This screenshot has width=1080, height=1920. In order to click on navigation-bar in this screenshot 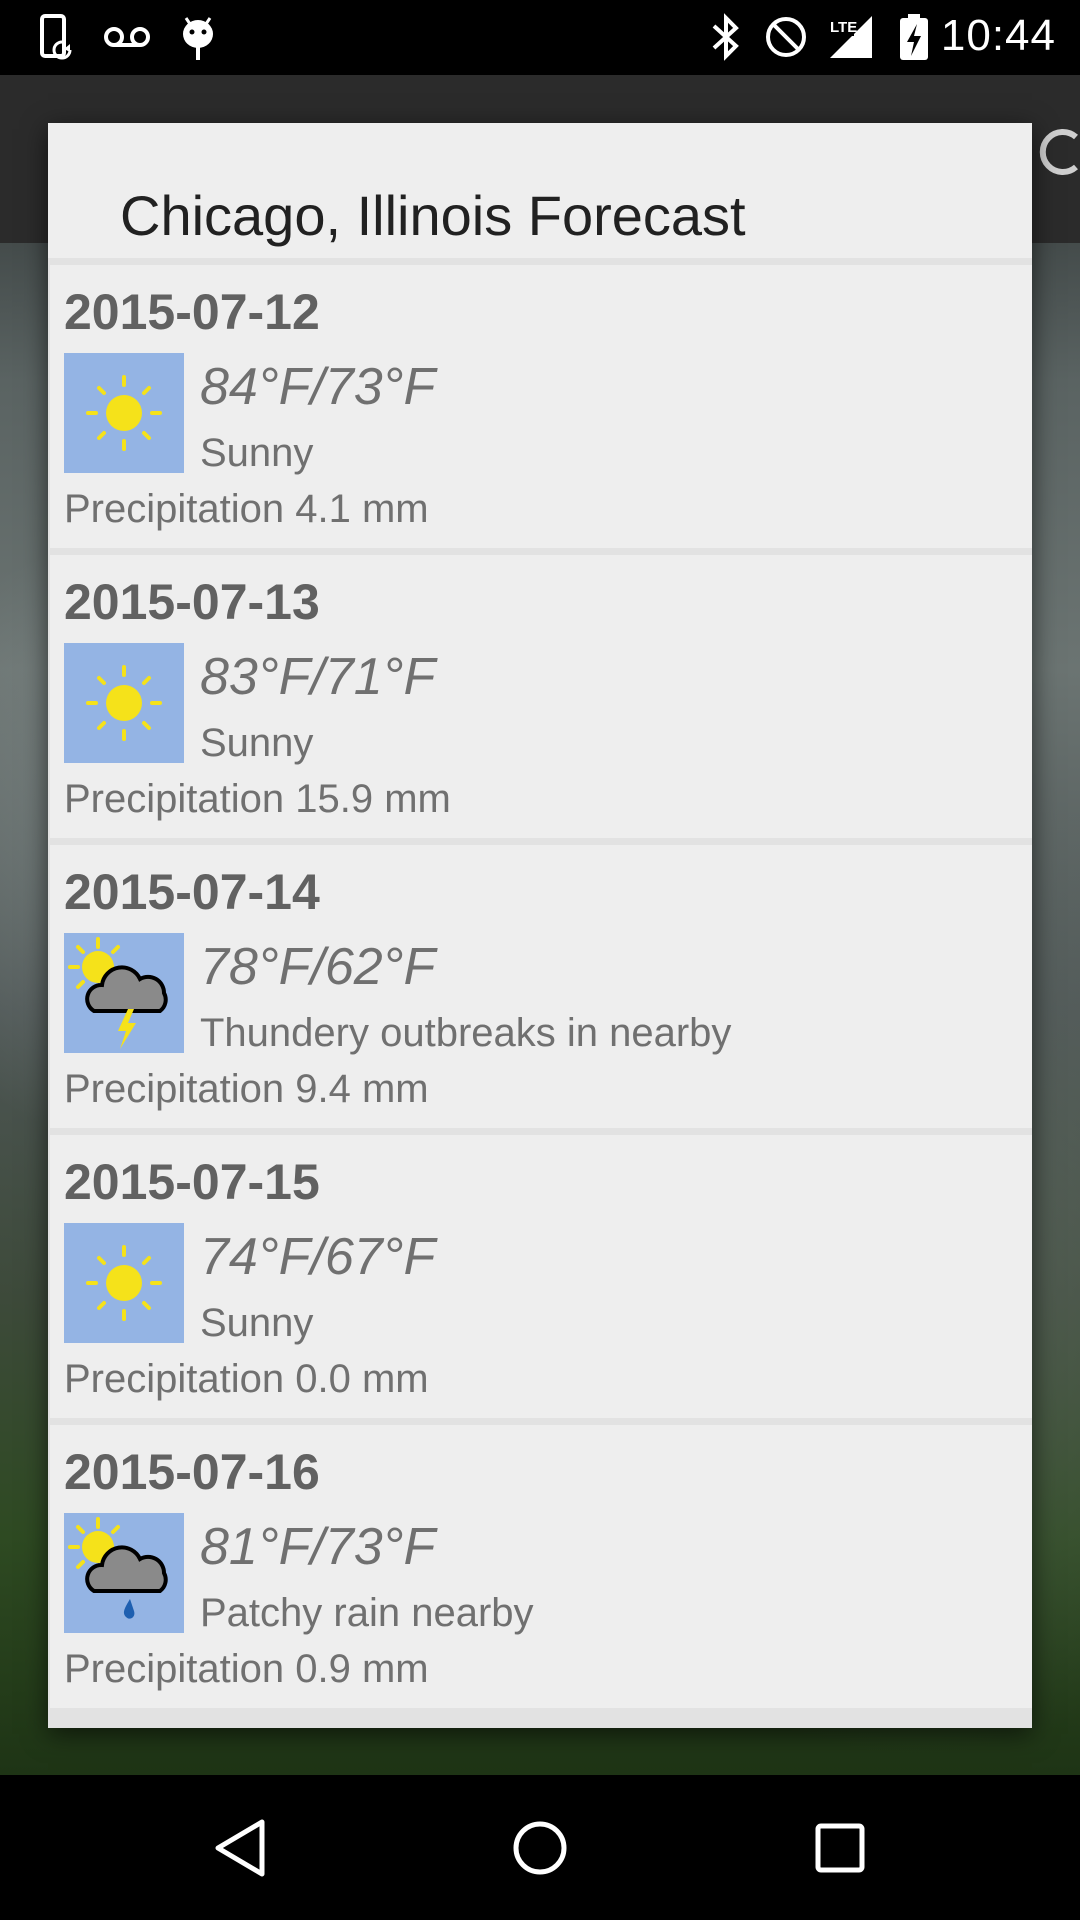, I will do `click(540, 1848)`.